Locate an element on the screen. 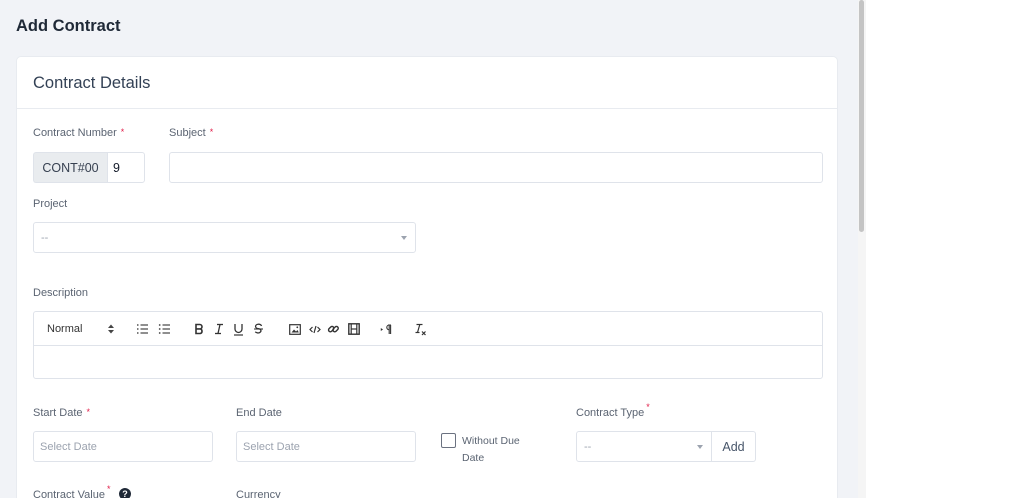 This screenshot has height=498, width=1024. scrollbar-thumb is located at coordinates (861, 116).